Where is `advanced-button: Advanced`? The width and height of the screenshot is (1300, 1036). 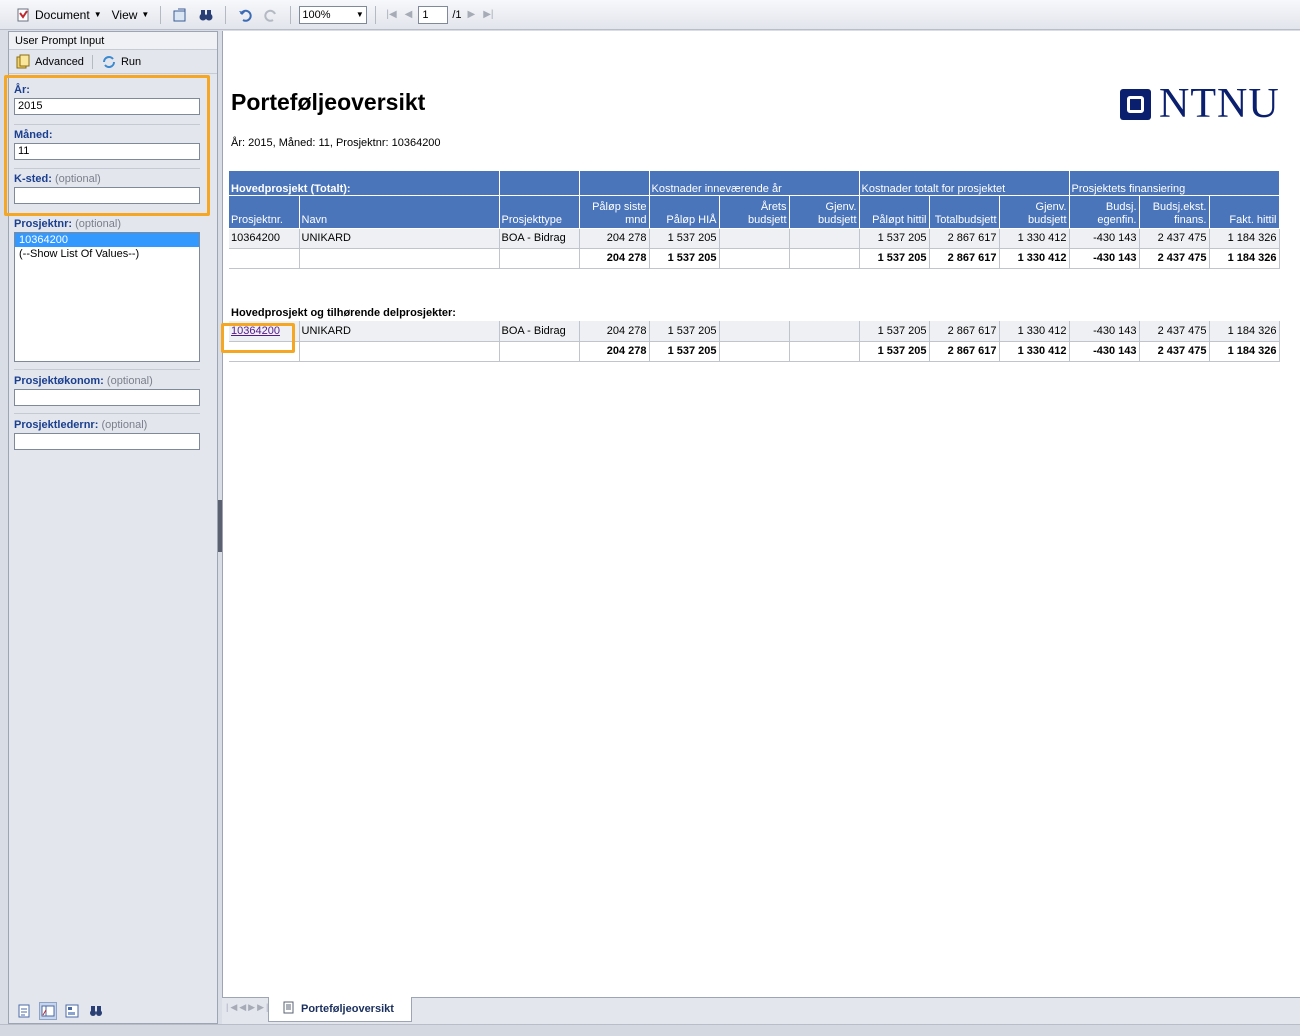 advanced-button: Advanced is located at coordinates (59, 62).